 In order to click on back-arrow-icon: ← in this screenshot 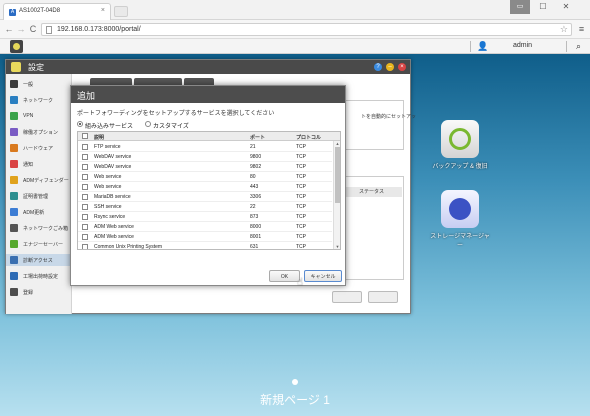, I will do `click(9, 29)`.